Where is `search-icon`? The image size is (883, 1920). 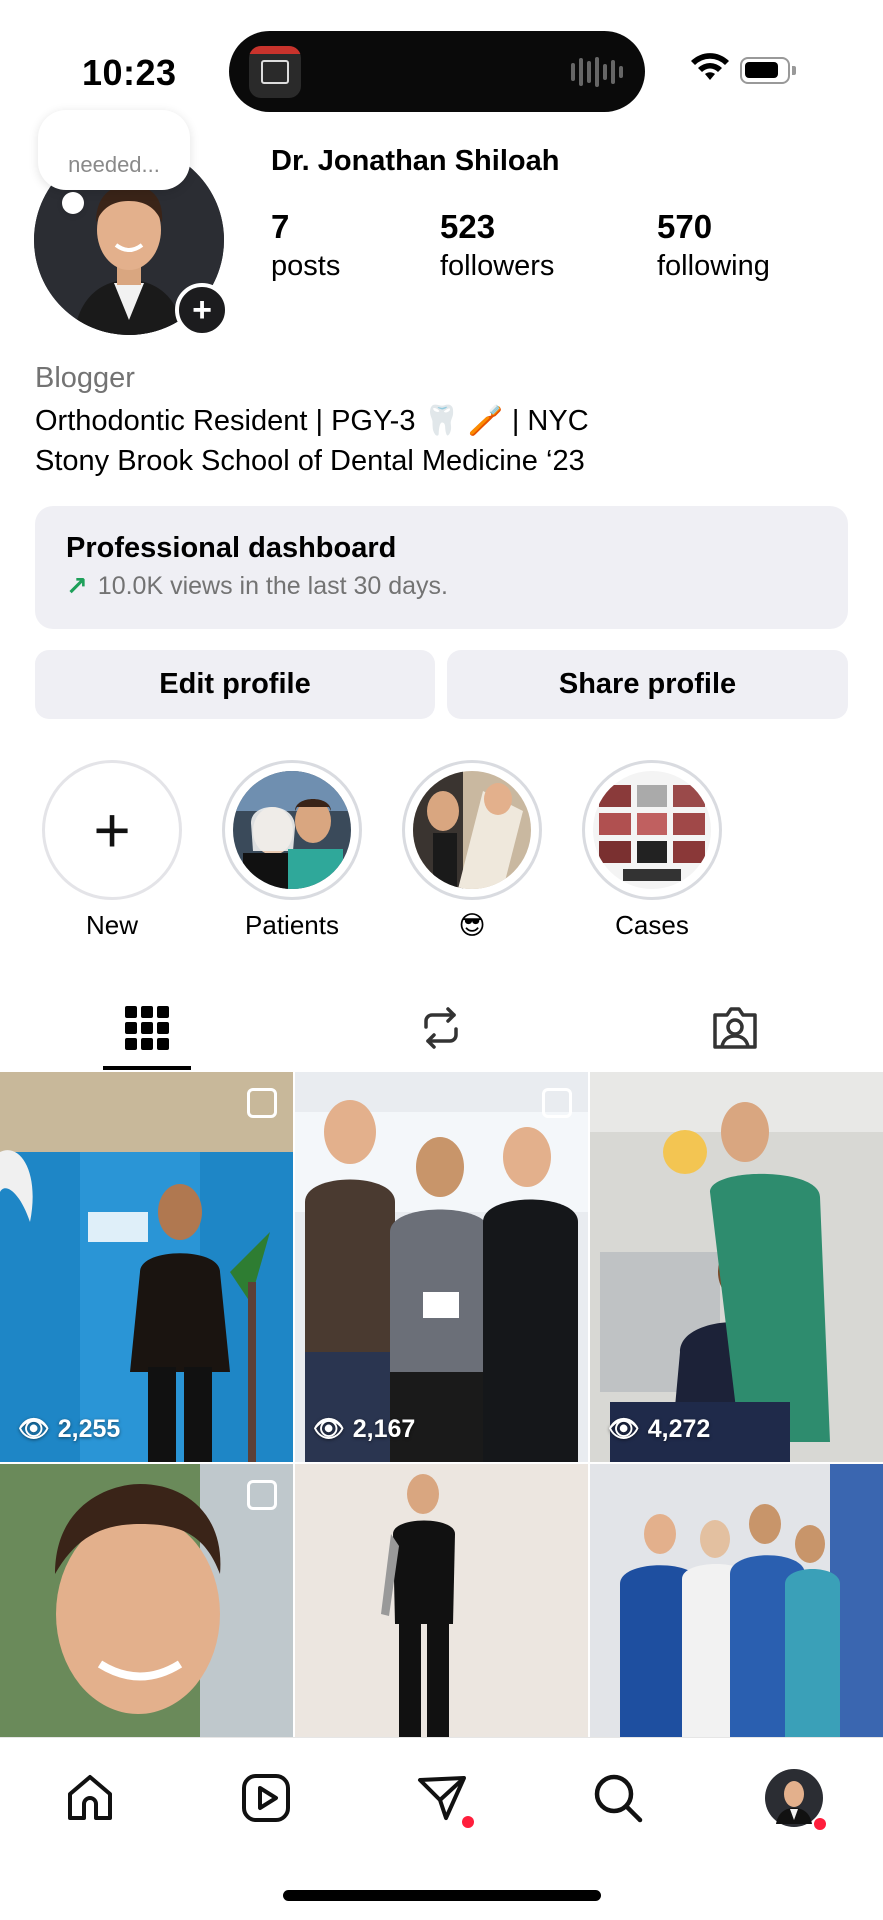
search-icon is located at coordinates (618, 1798).